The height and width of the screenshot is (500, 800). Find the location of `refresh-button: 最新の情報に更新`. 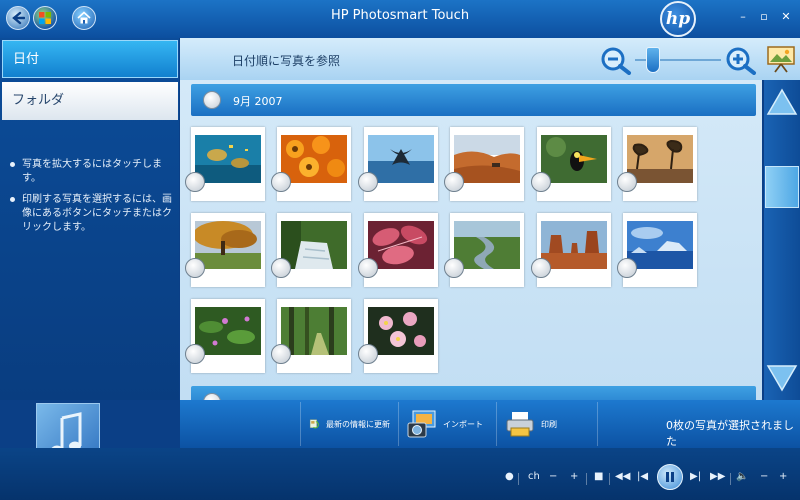

refresh-button: 最新の情報に更新 is located at coordinates (349, 424).